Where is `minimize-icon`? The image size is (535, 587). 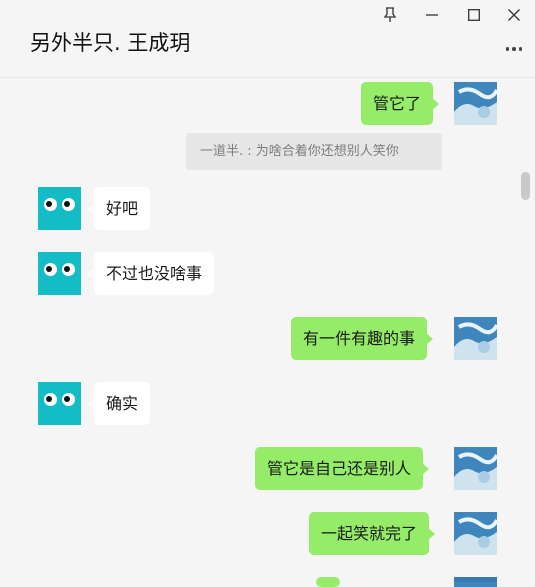 minimize-icon is located at coordinates (432, 15).